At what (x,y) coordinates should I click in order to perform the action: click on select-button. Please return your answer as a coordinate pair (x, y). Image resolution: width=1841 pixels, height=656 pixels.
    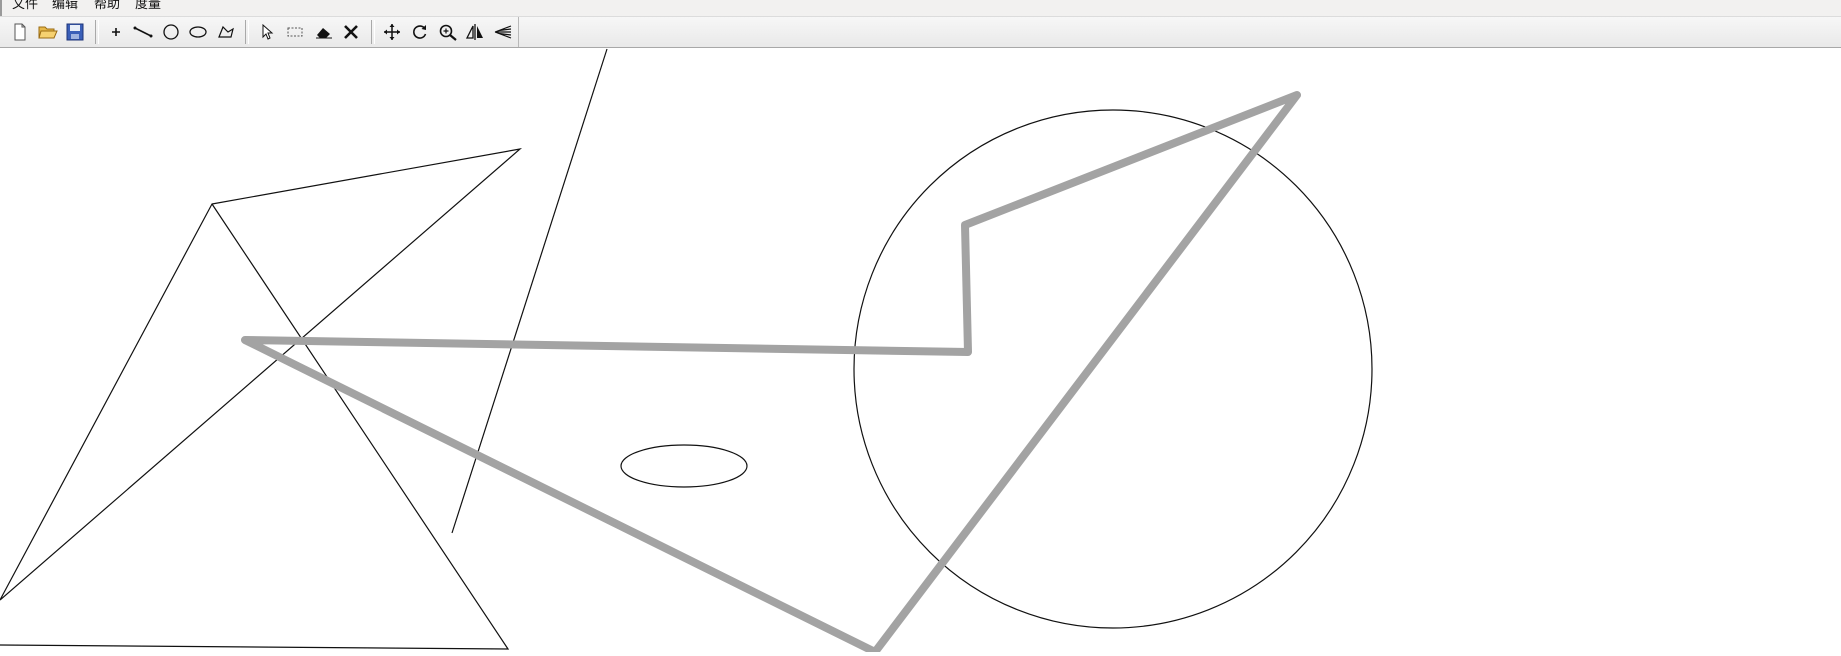
    Looking at the image, I should click on (267, 32).